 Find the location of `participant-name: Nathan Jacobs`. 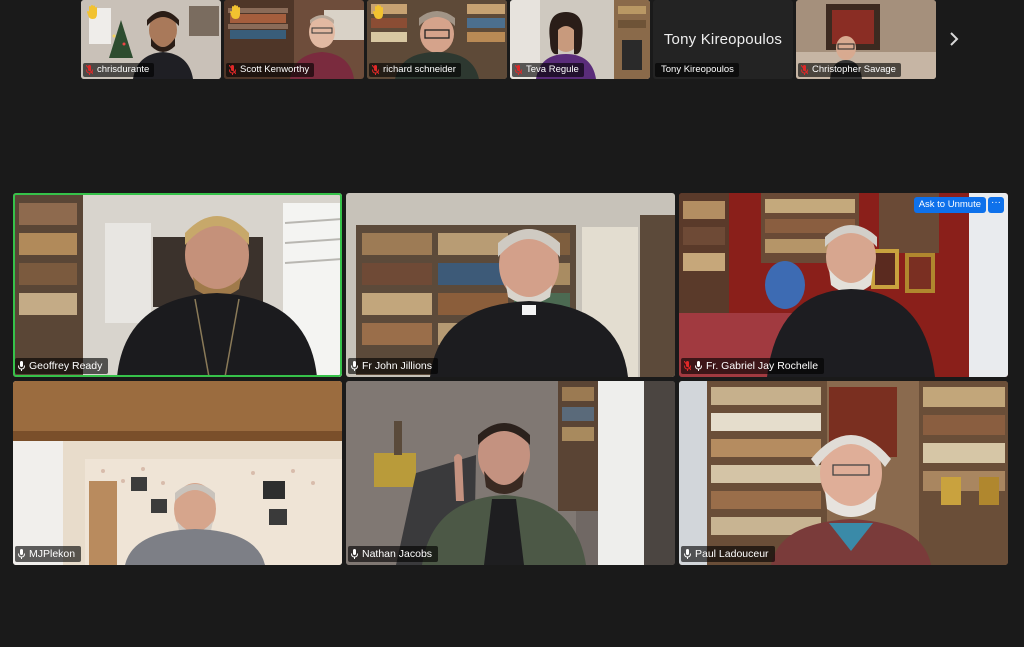

participant-name: Nathan Jacobs is located at coordinates (397, 554).